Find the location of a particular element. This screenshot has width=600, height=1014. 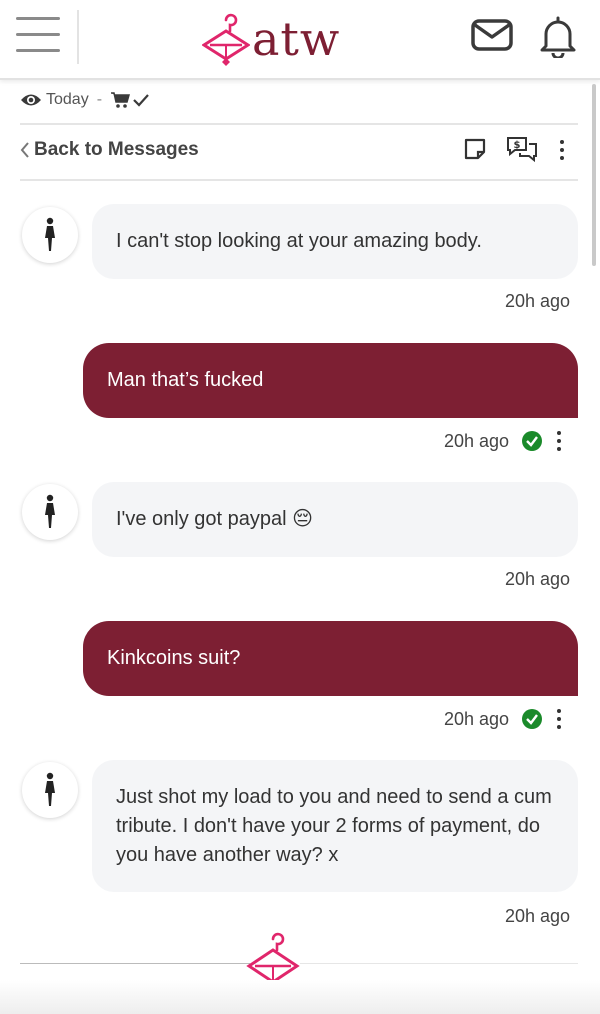

brand-name: atw is located at coordinates (296, 39).